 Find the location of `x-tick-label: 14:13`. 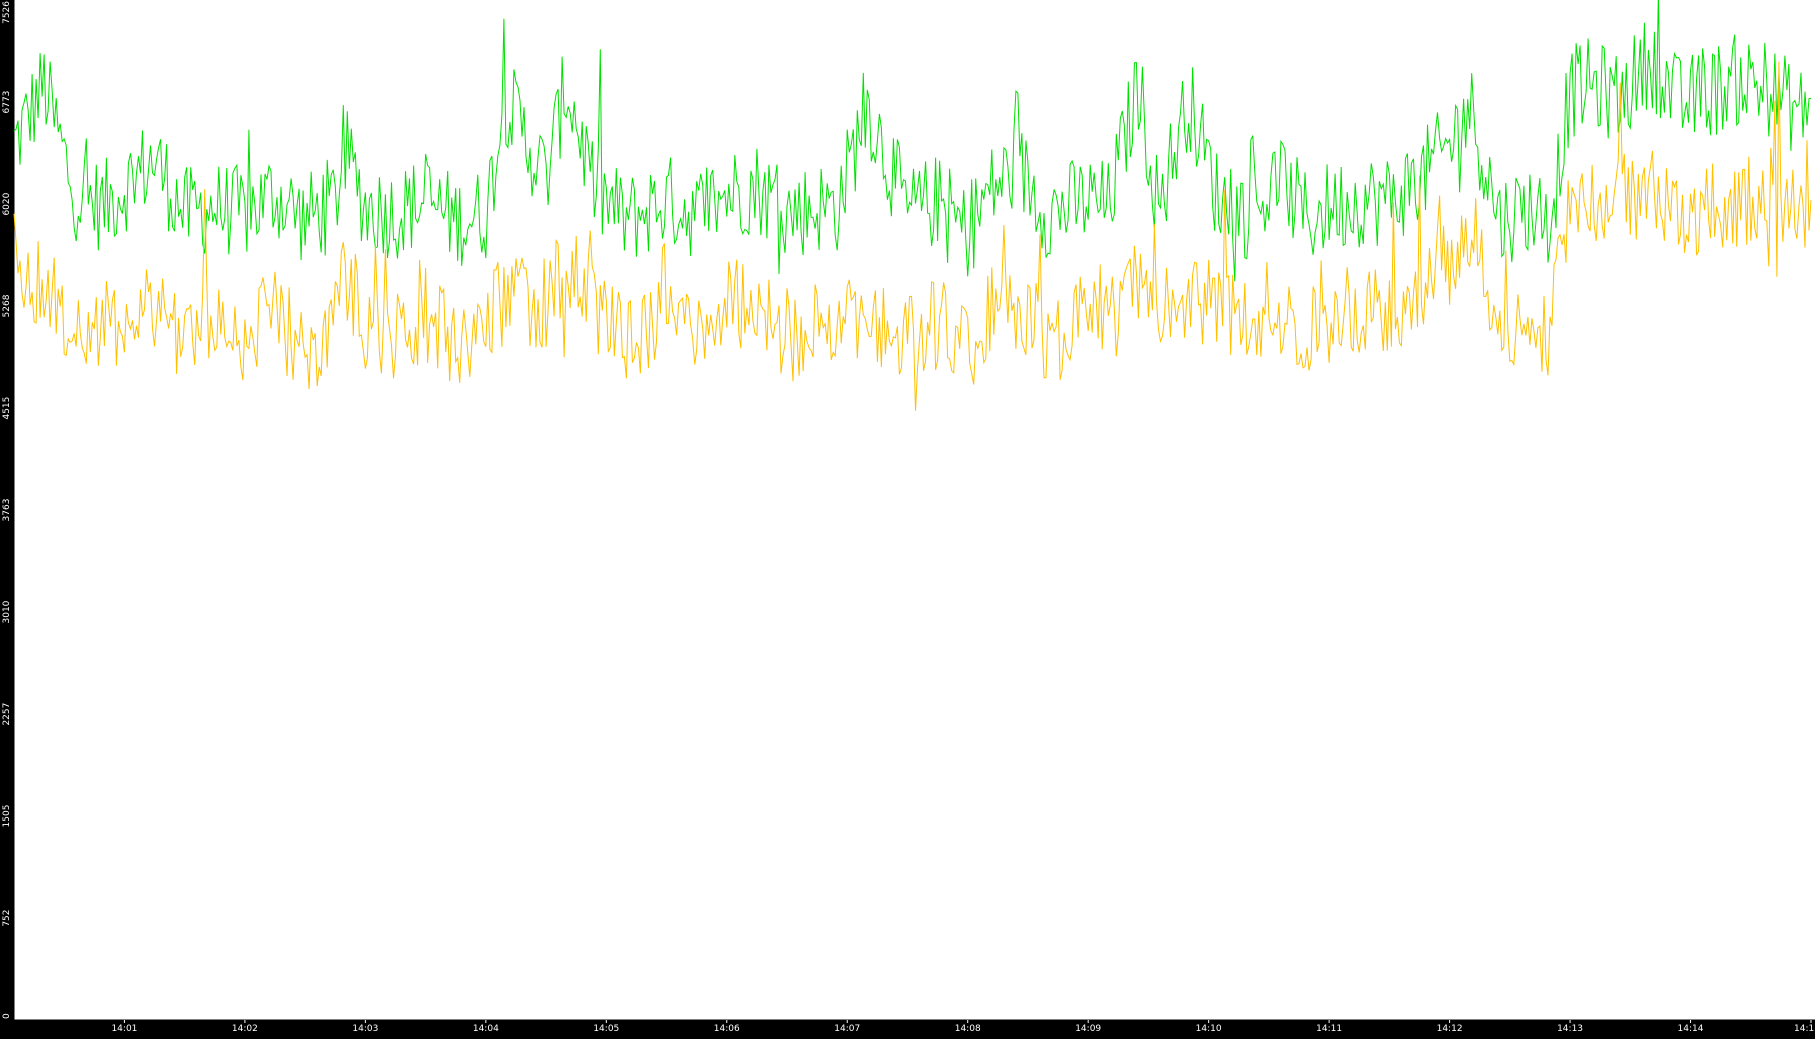

x-tick-label: 14:13 is located at coordinates (1570, 1029).